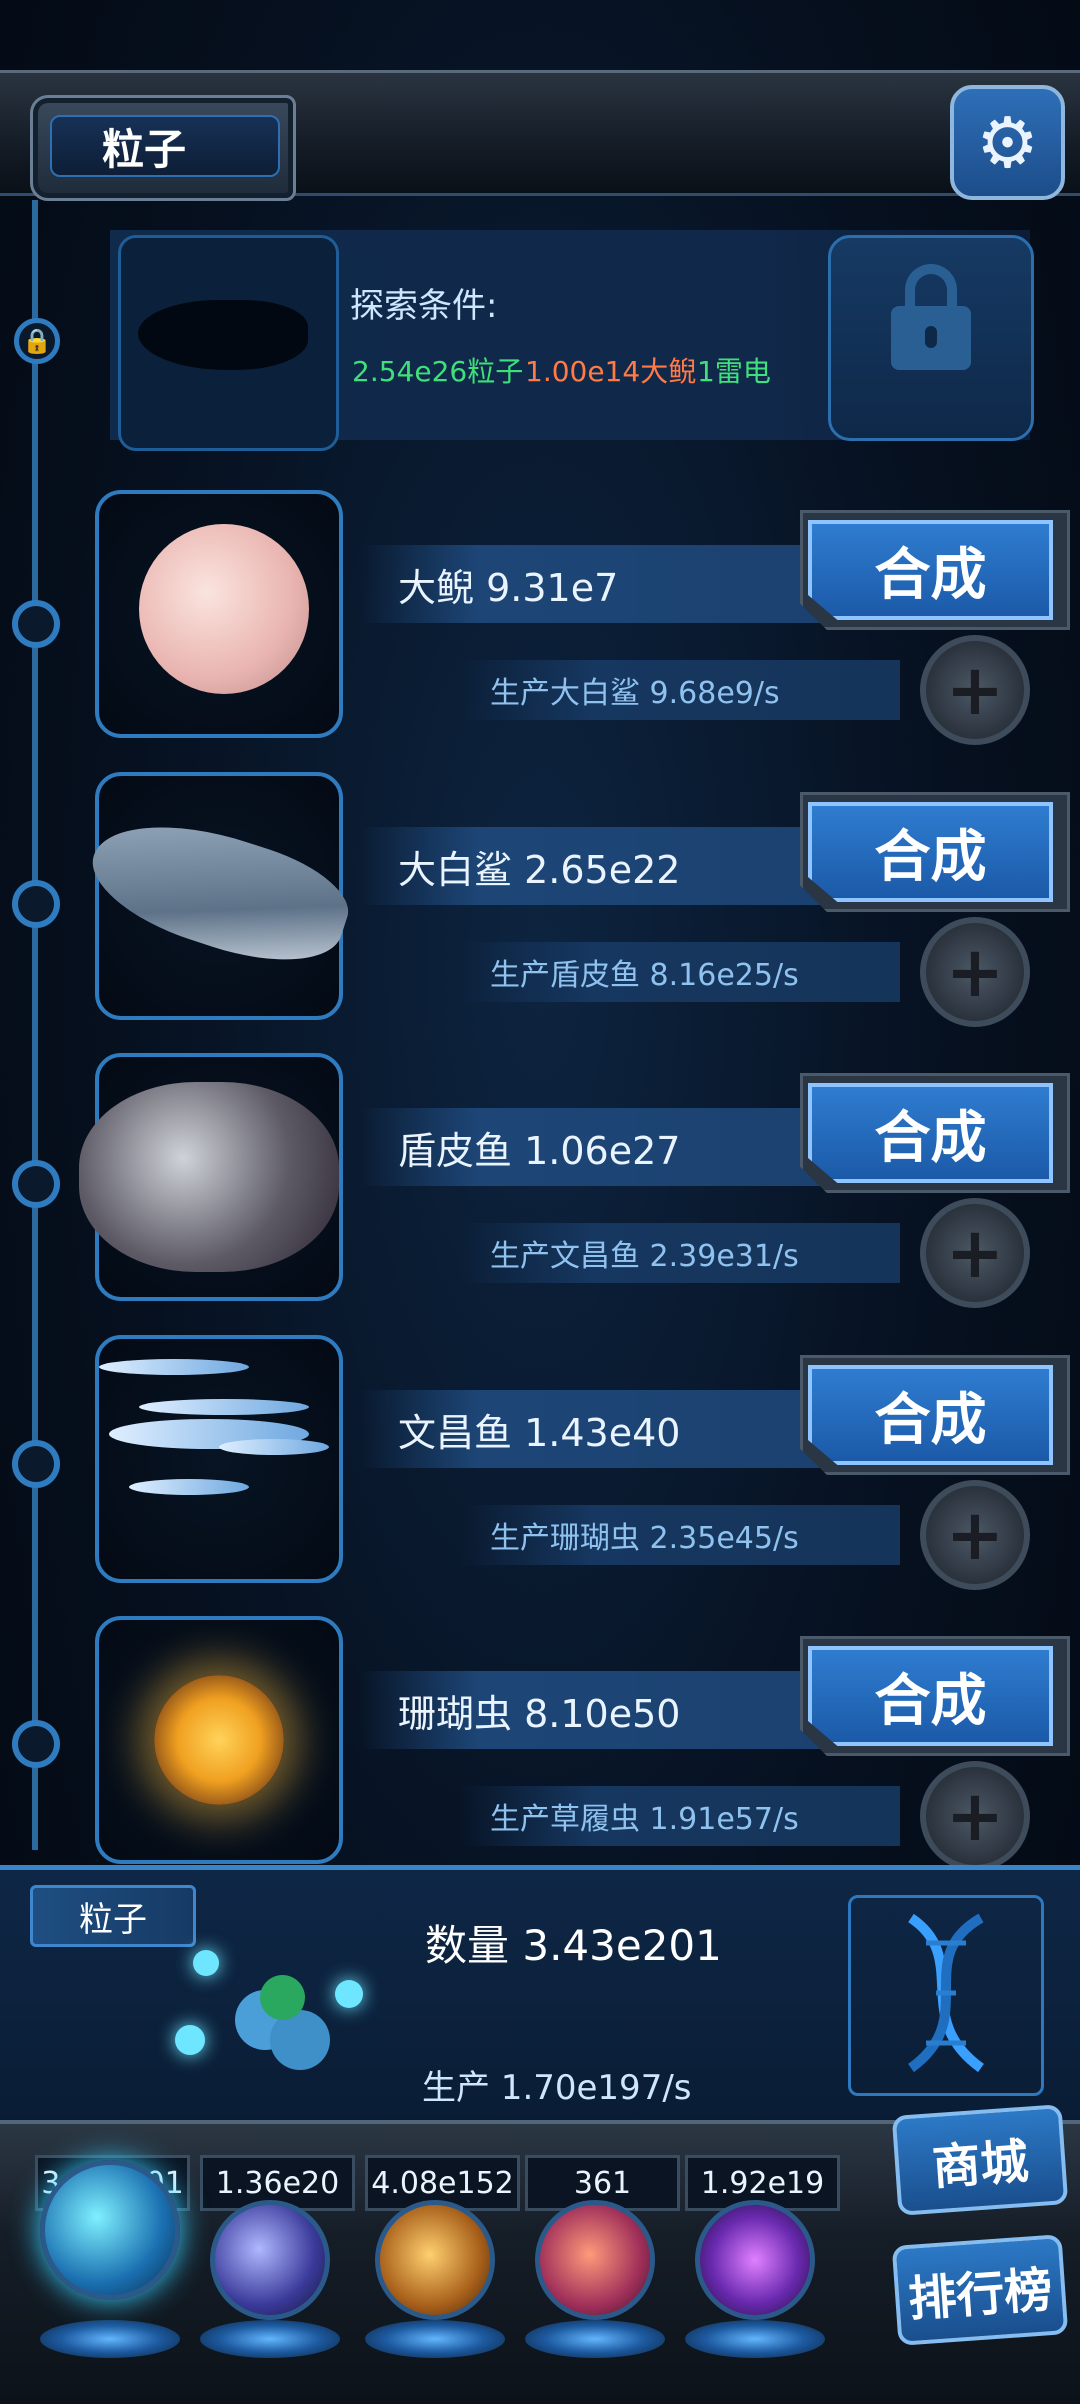  What do you see at coordinates (680, 1535) in the screenshot?
I see `creature-production-rate: 生产珊瑚虫 2.35e45/s` at bounding box center [680, 1535].